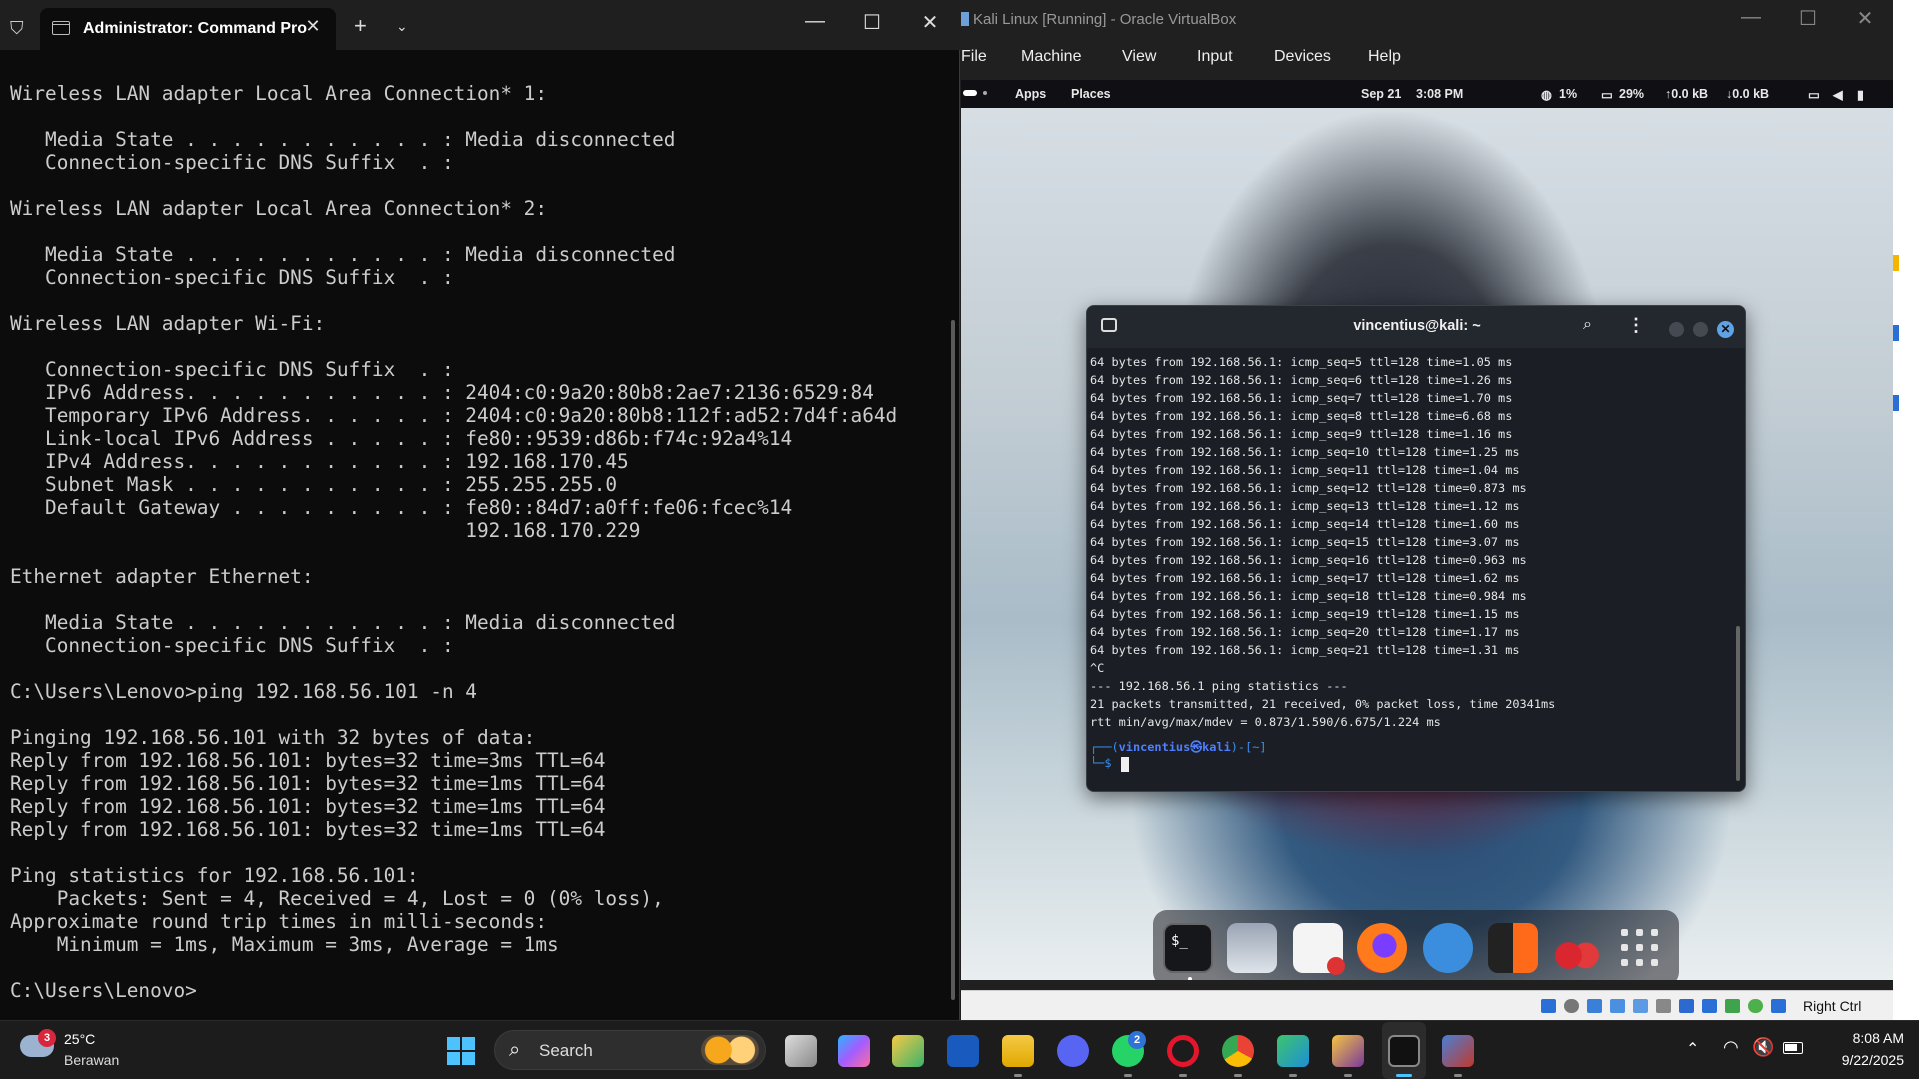  Describe the element at coordinates (1755, 1006) in the screenshot. I see `globe-icon` at that location.